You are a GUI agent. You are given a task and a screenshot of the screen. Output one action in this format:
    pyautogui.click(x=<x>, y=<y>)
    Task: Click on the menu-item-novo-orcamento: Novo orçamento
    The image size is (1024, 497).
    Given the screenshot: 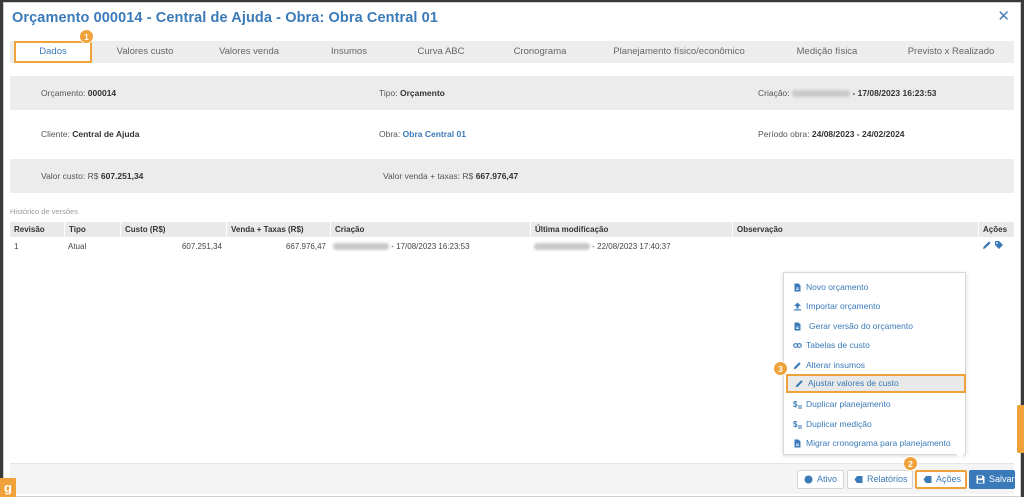 What is the action you would take?
    pyautogui.click(x=874, y=287)
    